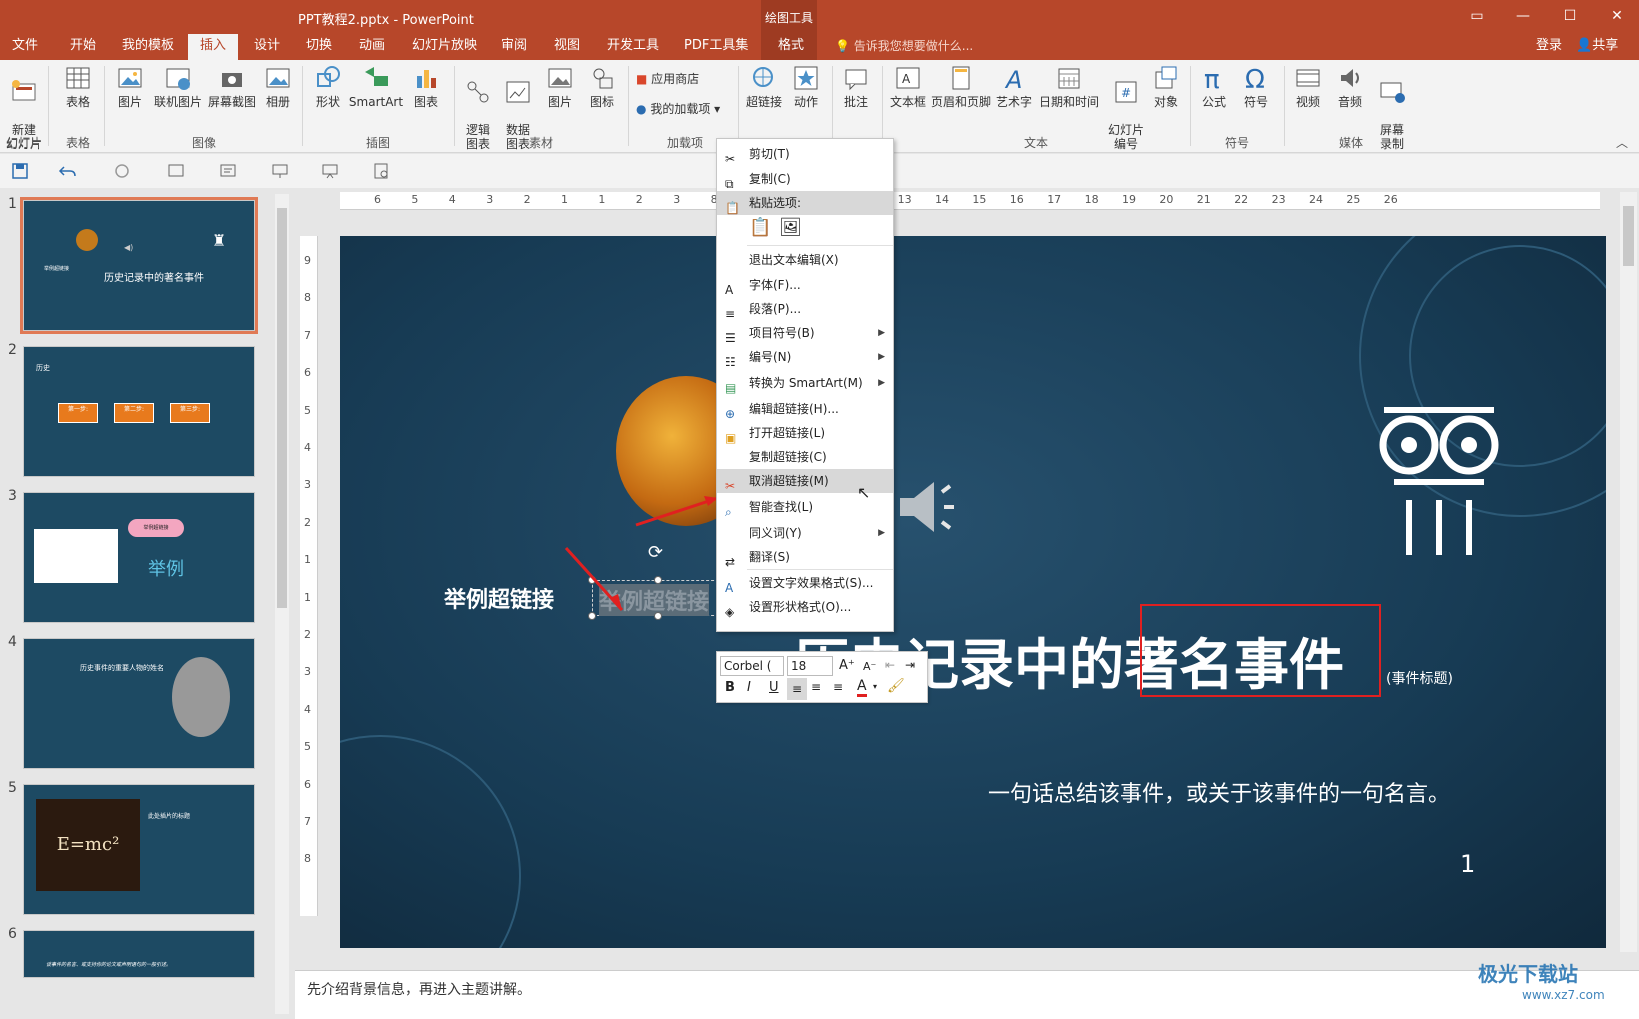 The width and height of the screenshot is (1639, 1019). Describe the element at coordinates (139, 411) in the screenshot. I see `slide-thumbnail-2: 历史 第一步: 第二步: 第三步:` at that location.